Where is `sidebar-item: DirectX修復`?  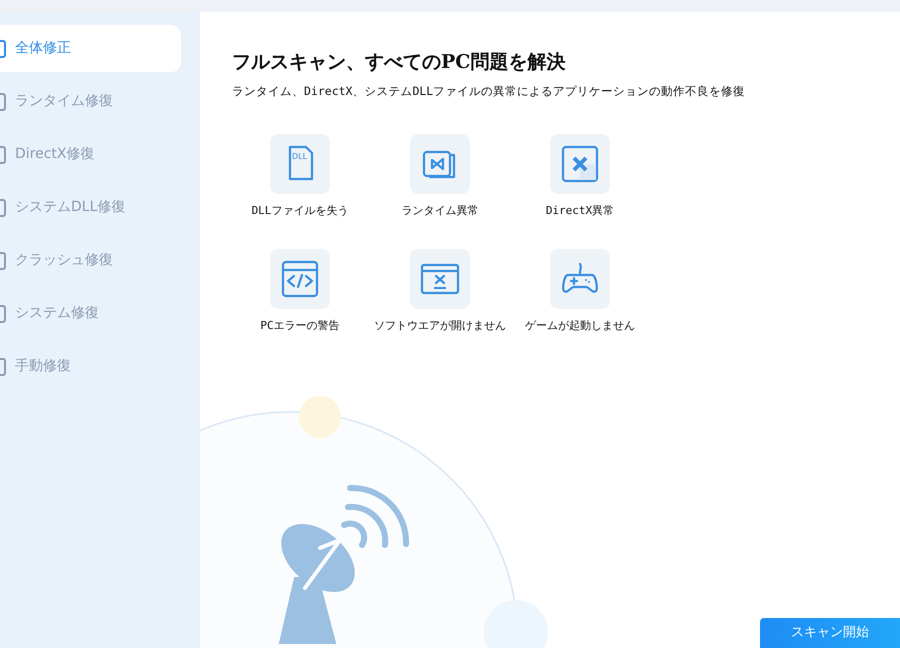 sidebar-item: DirectX修復 is located at coordinates (90, 154).